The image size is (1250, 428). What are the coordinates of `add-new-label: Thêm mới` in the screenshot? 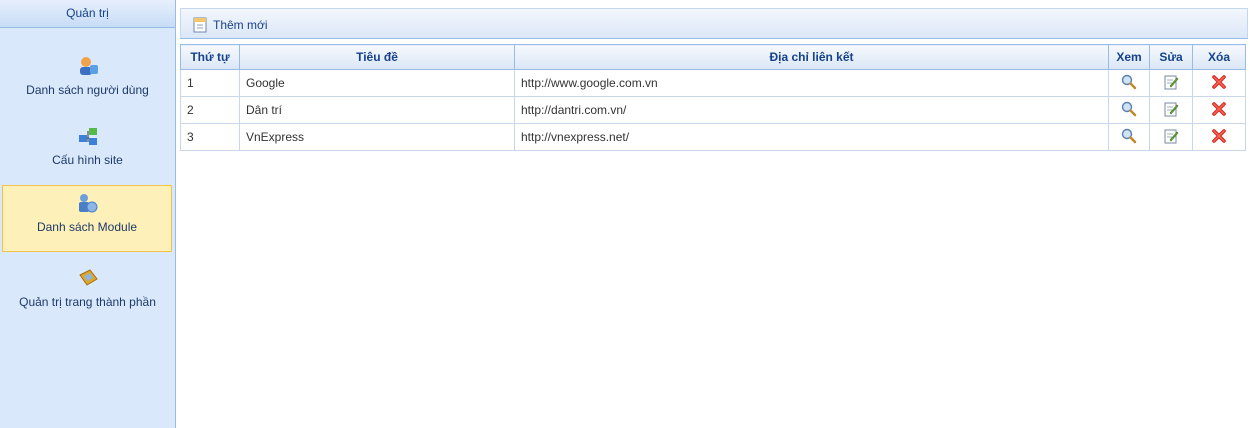 It's located at (240, 25).